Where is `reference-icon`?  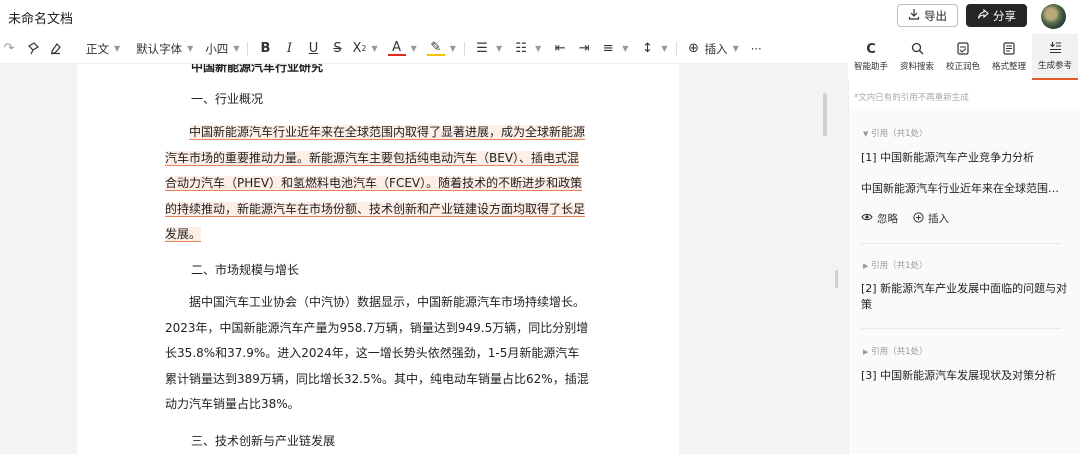 reference-icon is located at coordinates (1055, 48).